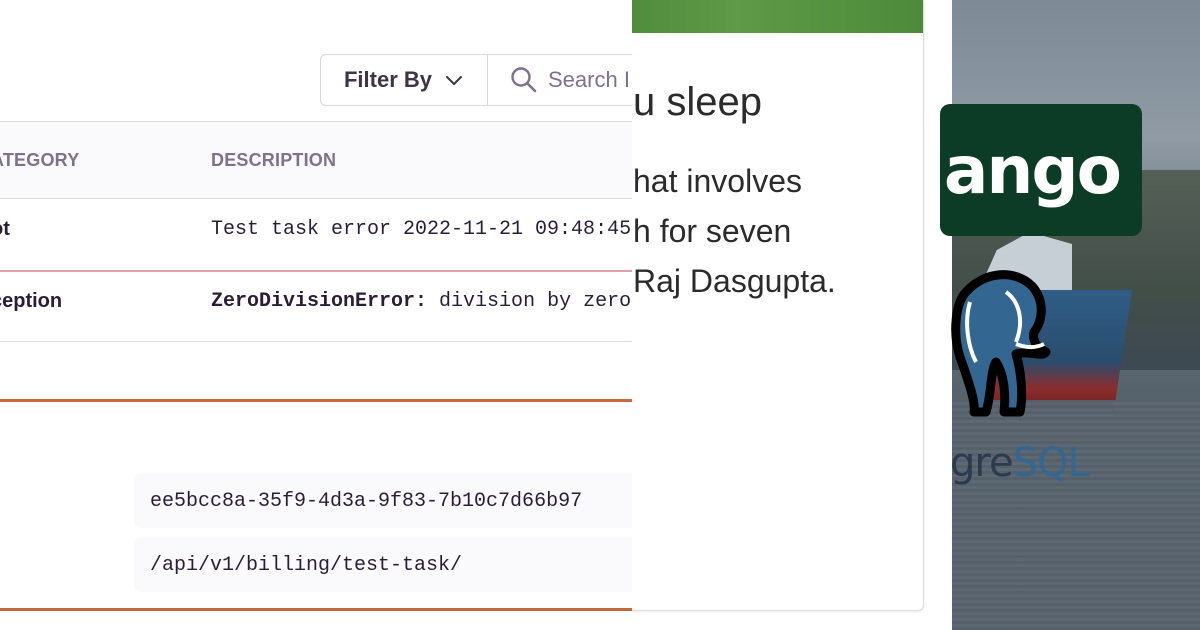 The height and width of the screenshot is (630, 1200). I want to click on exception-type: ZeroDivisionError:, so click(319, 301).